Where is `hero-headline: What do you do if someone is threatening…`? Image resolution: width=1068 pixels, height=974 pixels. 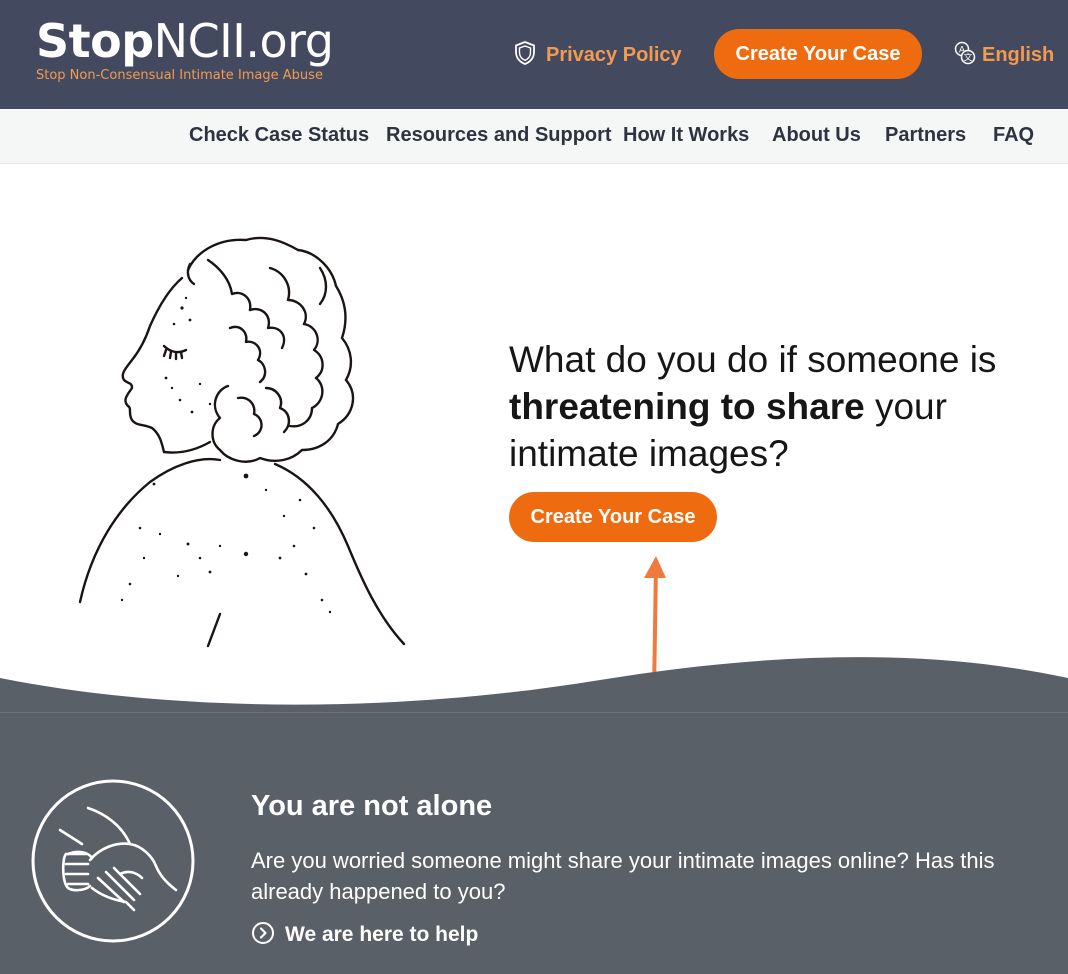 hero-headline: What do you do if someone is threatening… is located at coordinates (779, 406).